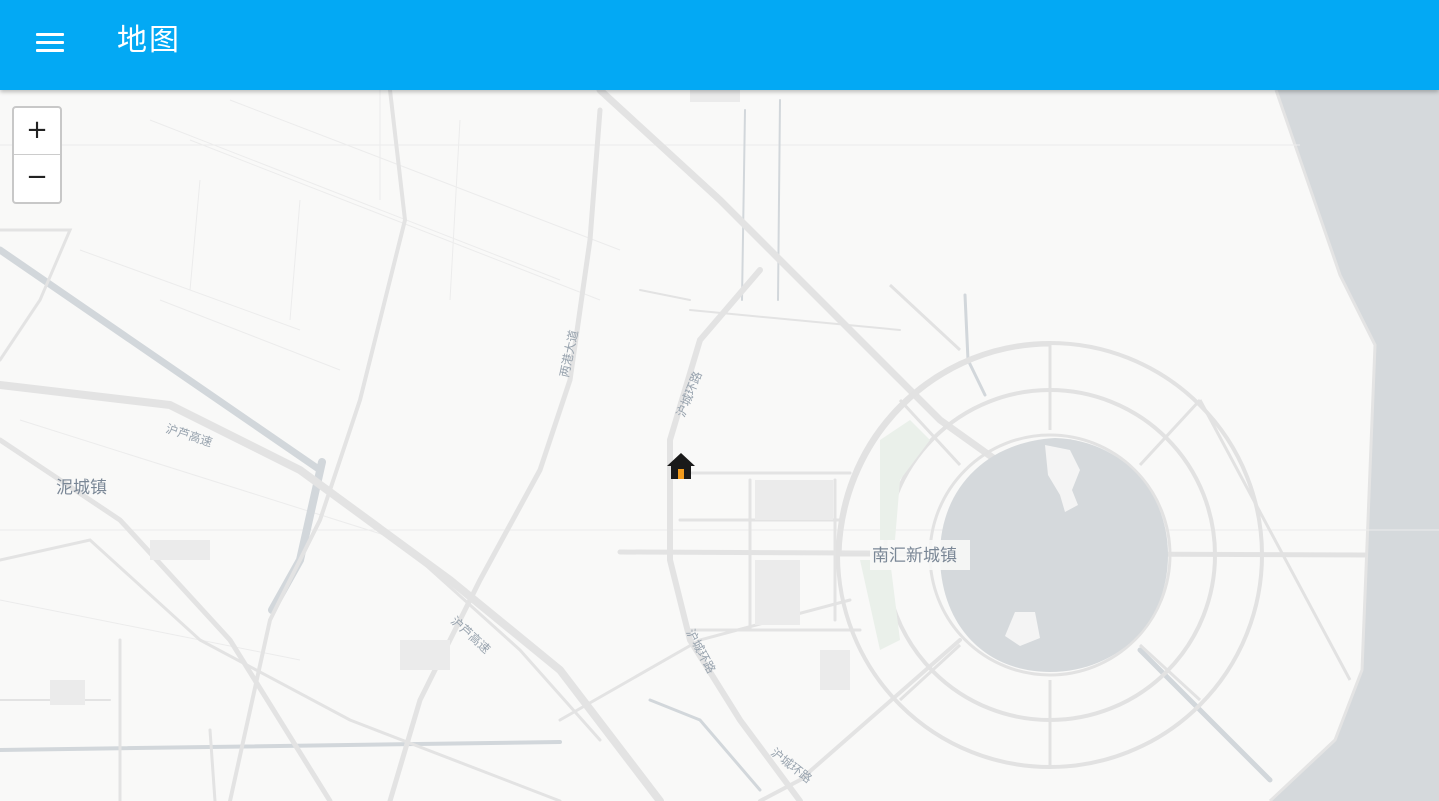  I want to click on page-title: 地图, so click(149, 40).